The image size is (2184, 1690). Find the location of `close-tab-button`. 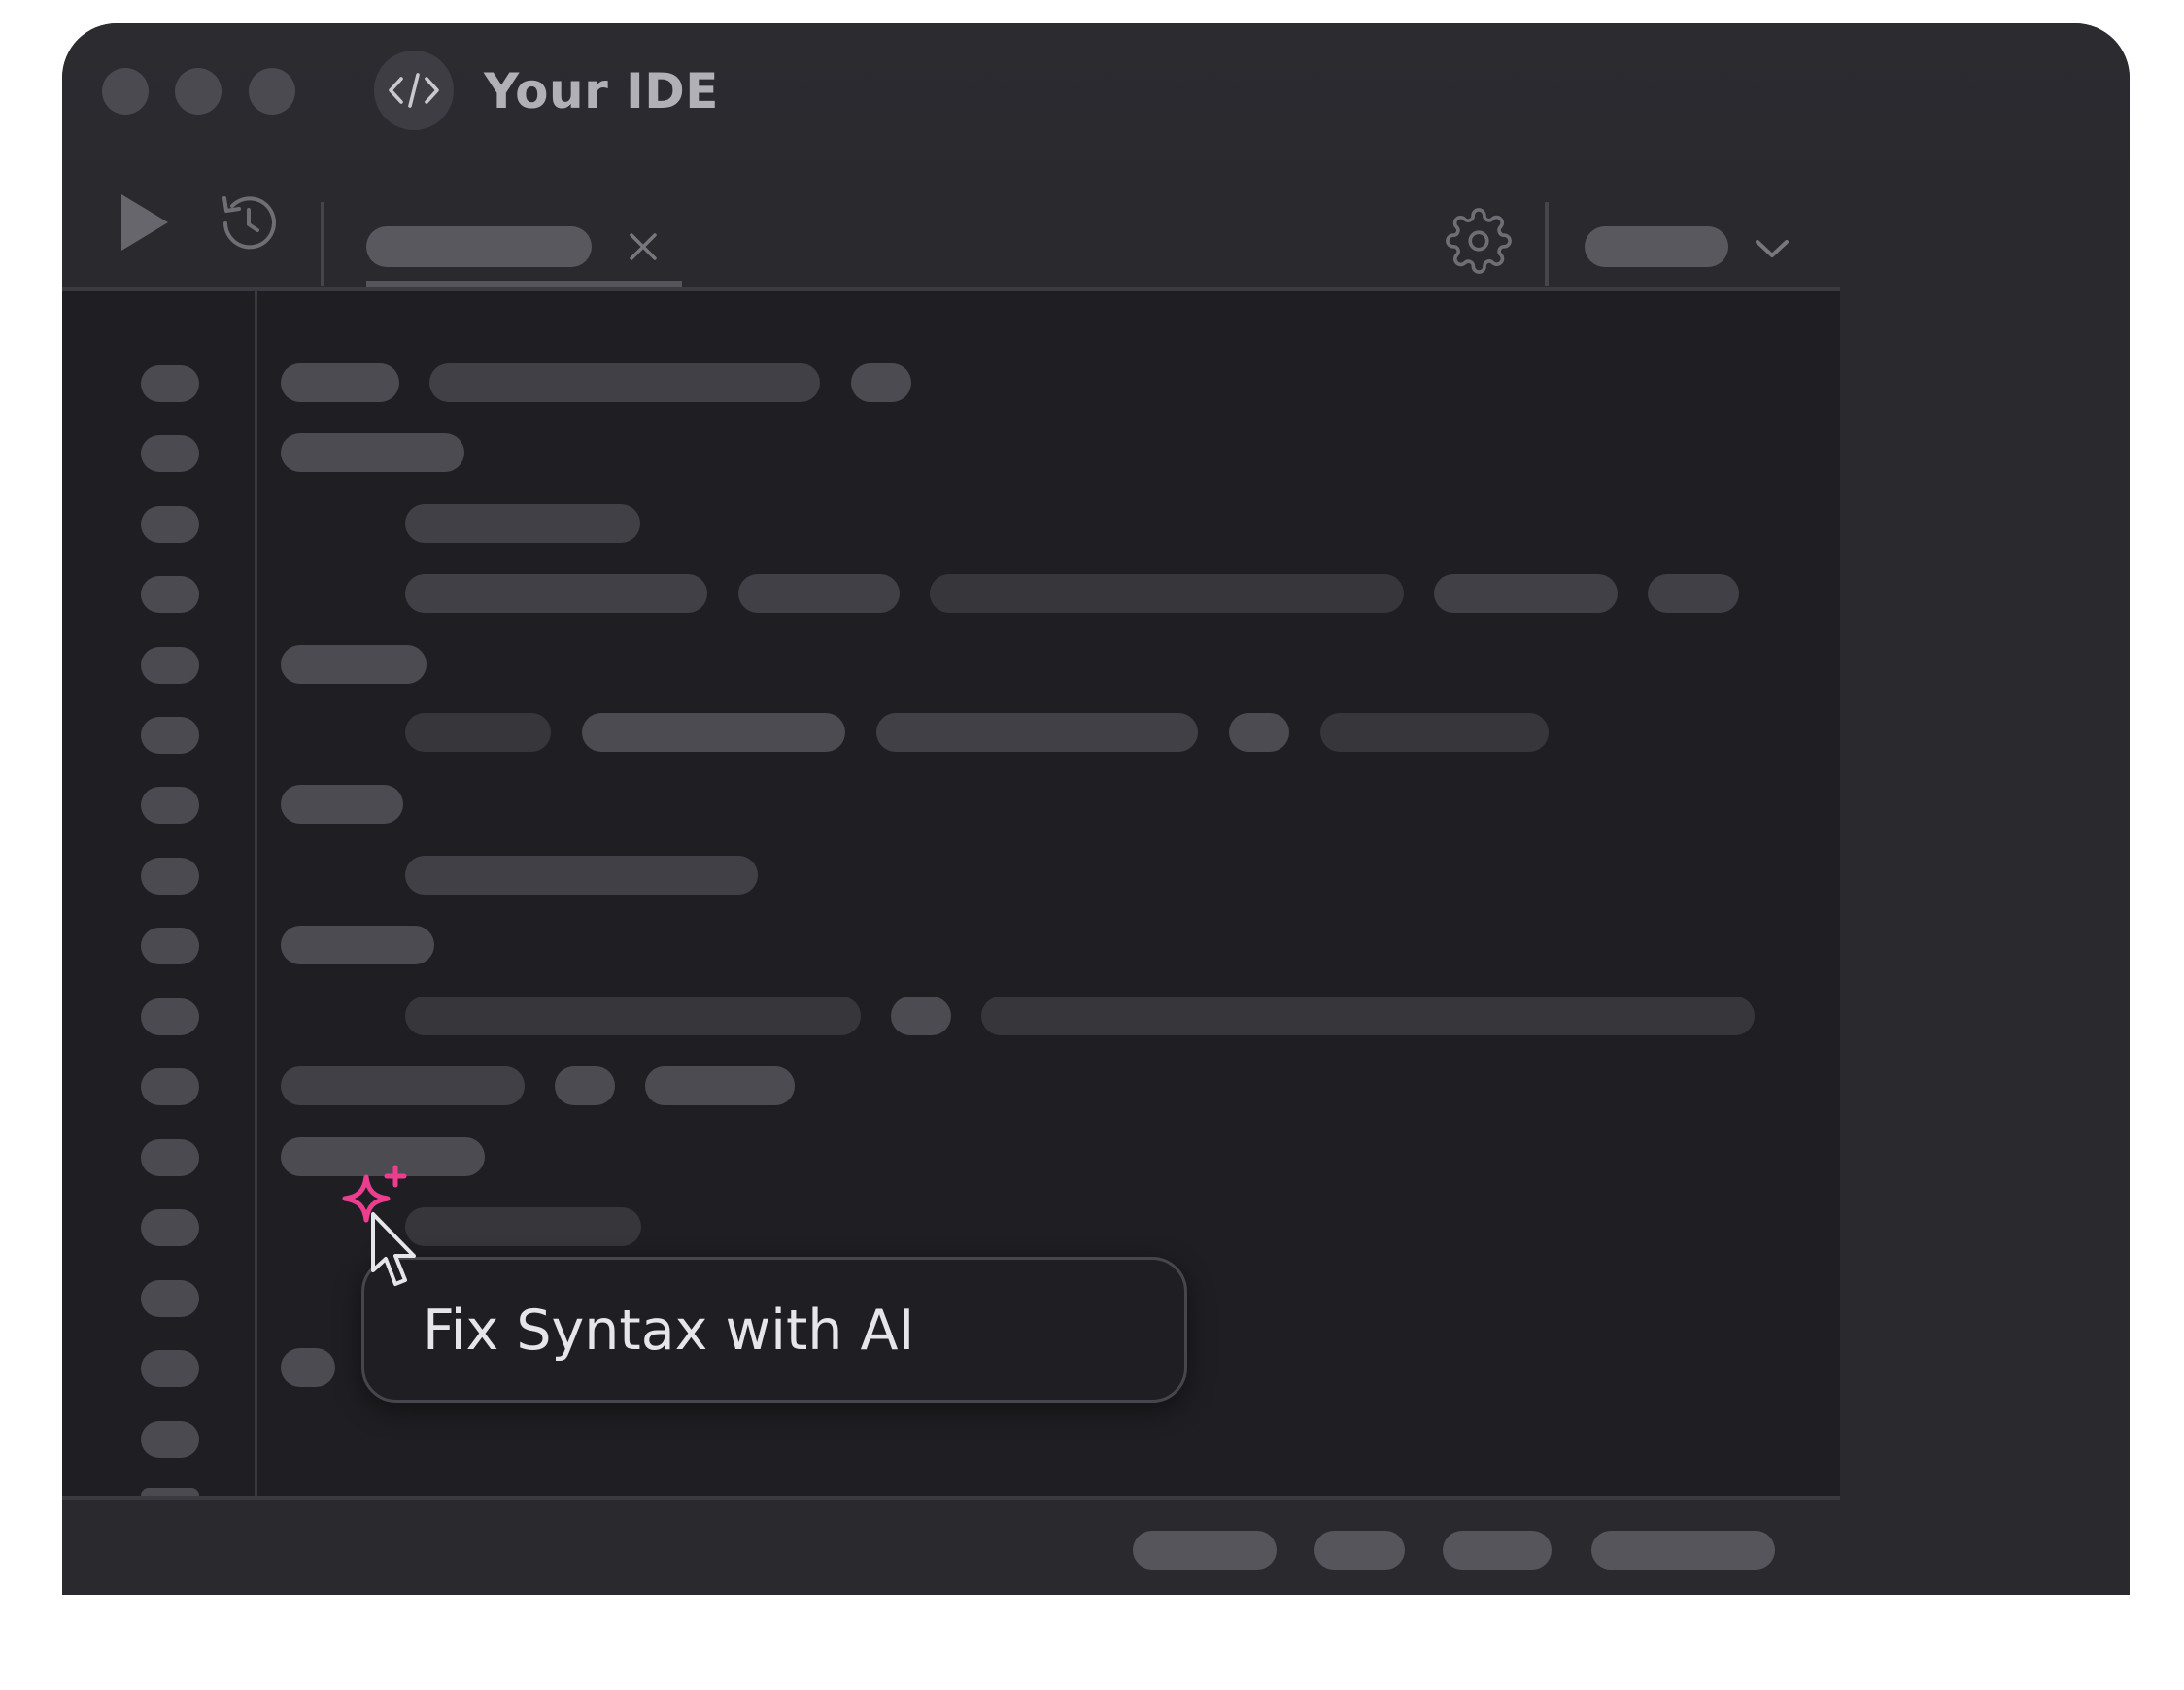

close-tab-button is located at coordinates (643, 246).